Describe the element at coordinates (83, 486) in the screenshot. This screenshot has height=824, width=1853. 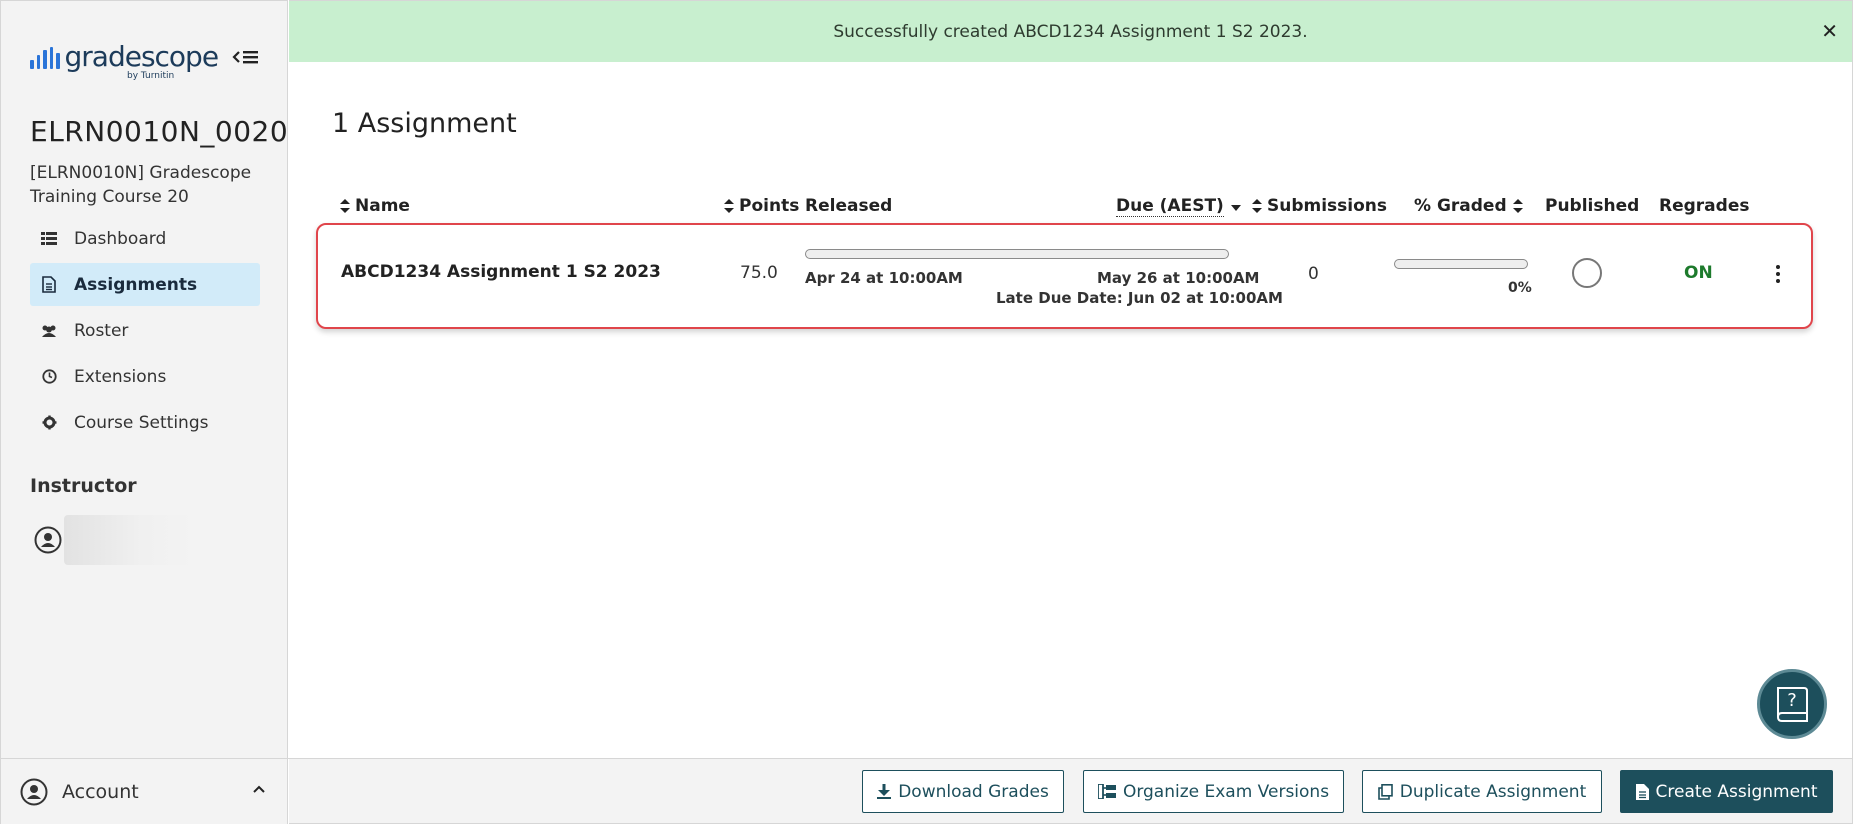
I see `instructor-heading: Instructor` at that location.